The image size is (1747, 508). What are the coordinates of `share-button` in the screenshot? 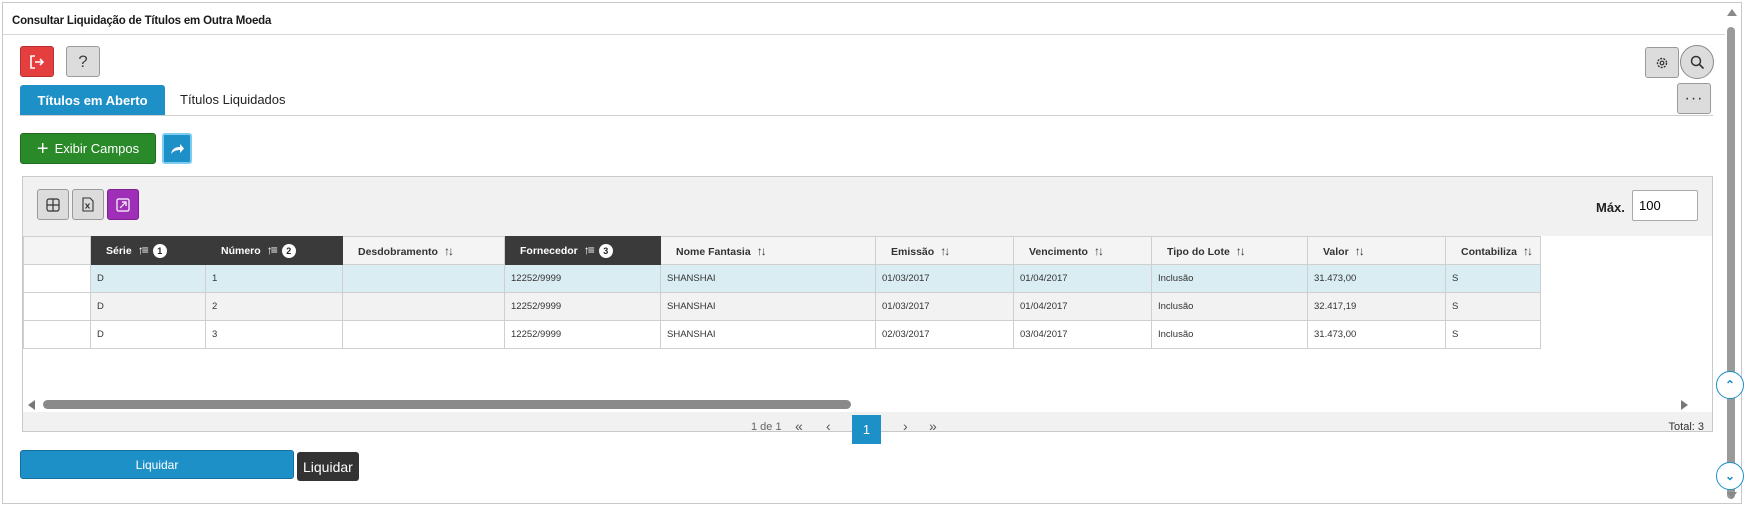 It's located at (177, 148).